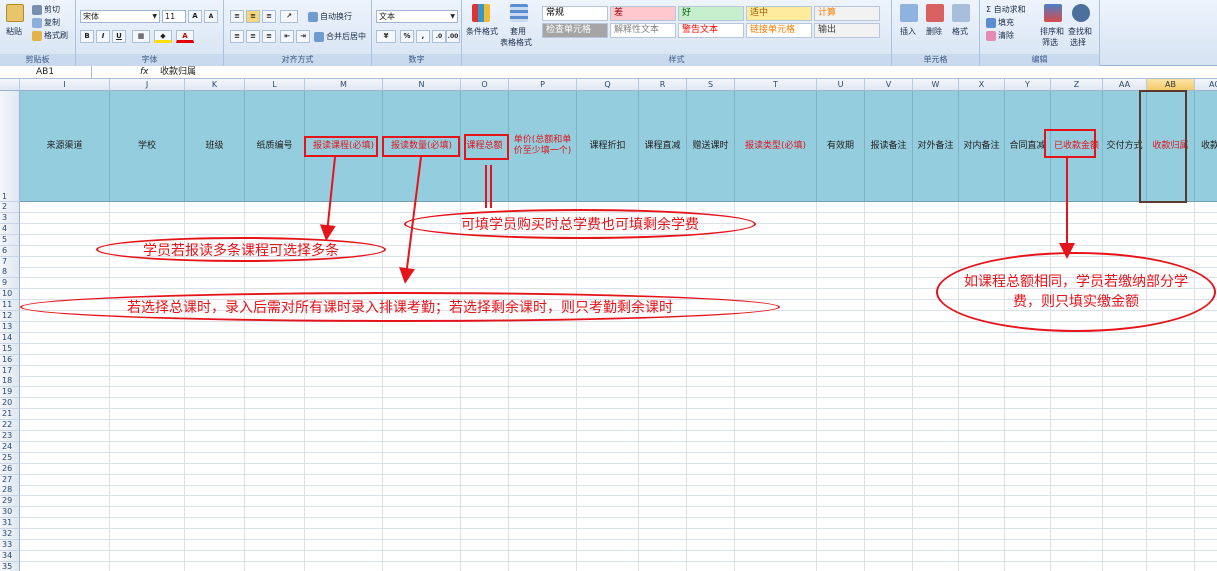 This screenshot has height=571, width=1217. Describe the element at coordinates (410, 220) in the screenshot. I see `arrow-quantity` at that location.